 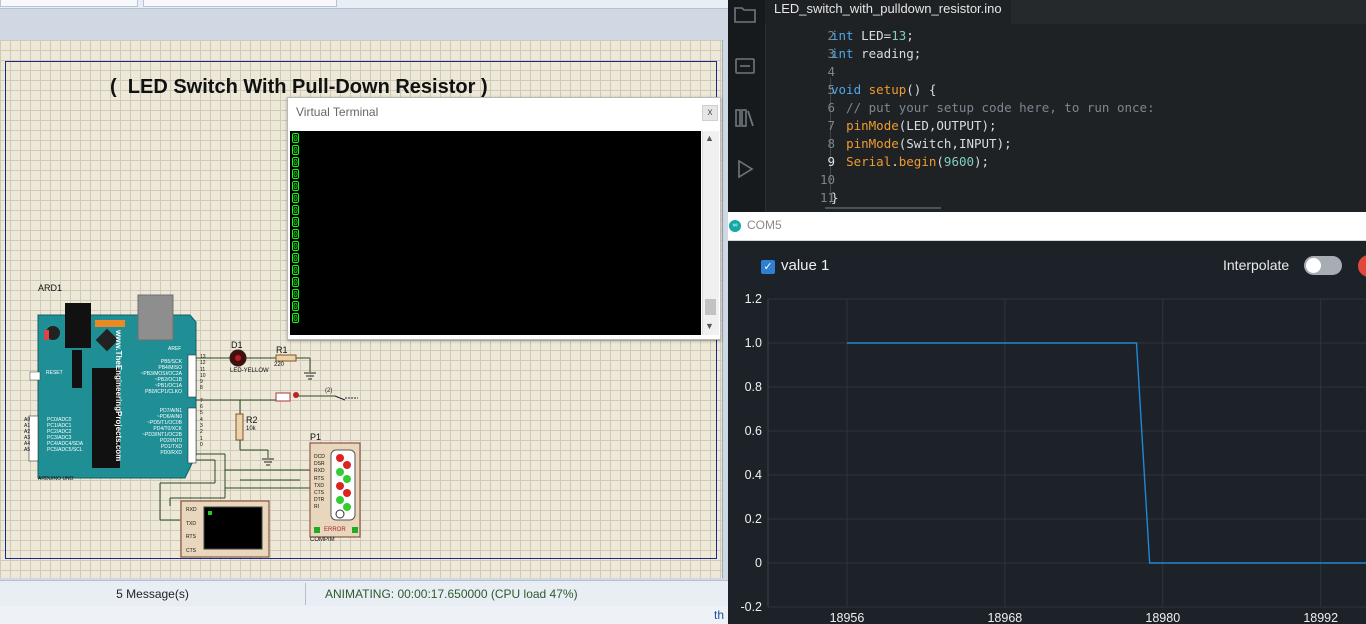 I want to click on led-d1, so click(x=238, y=358).